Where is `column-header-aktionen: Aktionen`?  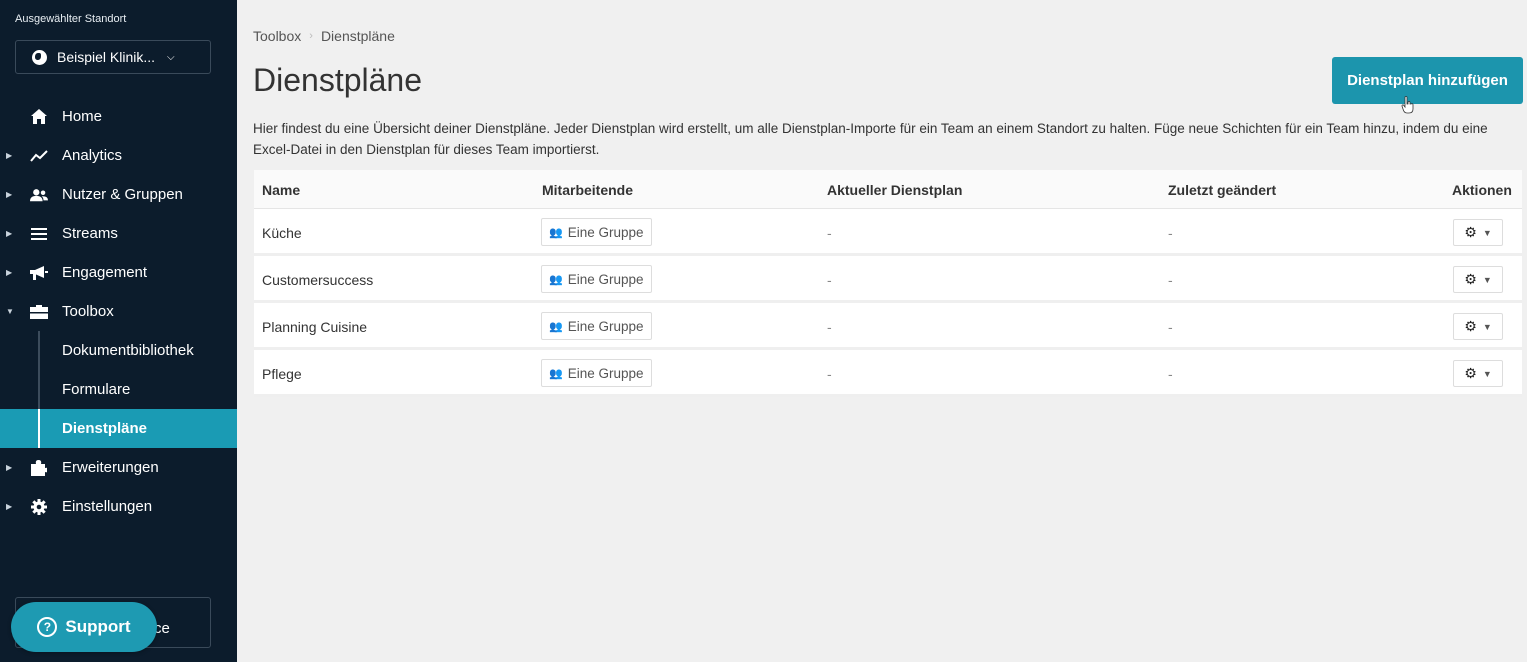 column-header-aktionen: Aktionen is located at coordinates (1482, 190).